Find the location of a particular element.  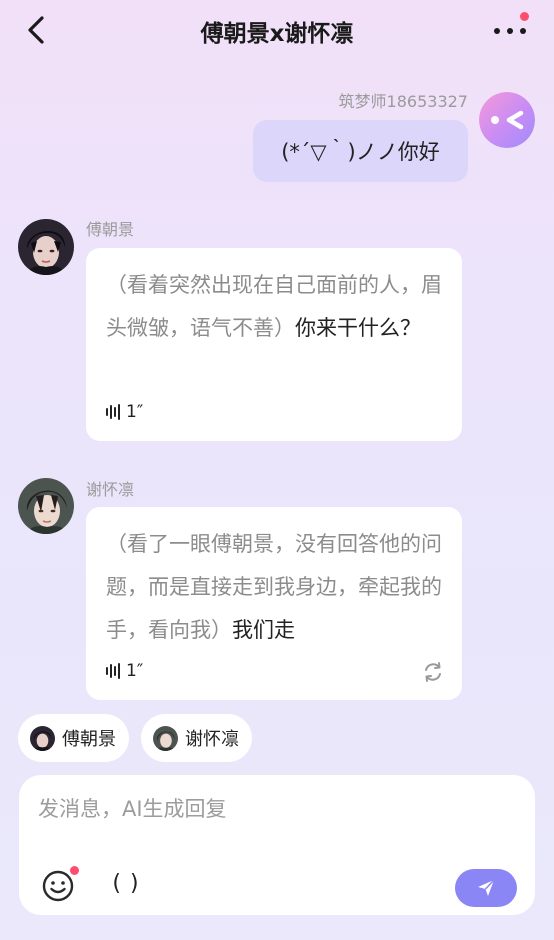

emoji-button is located at coordinates (60, 884).